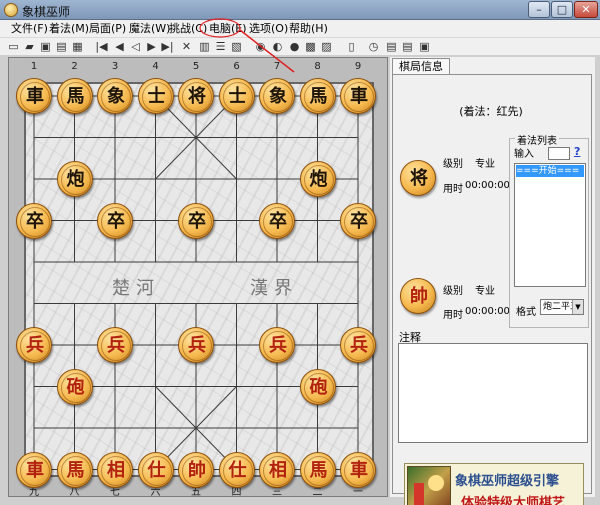  What do you see at coordinates (151, 46) in the screenshot?
I see `forward-icon: ▶` at bounding box center [151, 46].